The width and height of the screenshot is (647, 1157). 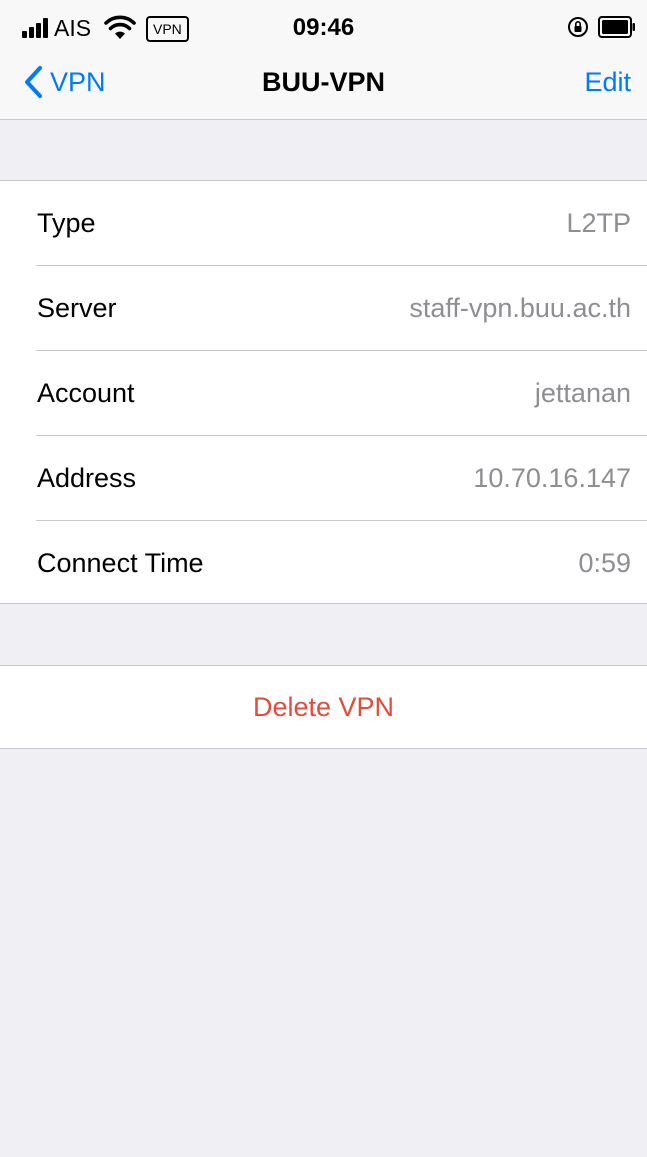 I want to click on status-bar: AIS VPN 09:46, so click(x=323, y=27).